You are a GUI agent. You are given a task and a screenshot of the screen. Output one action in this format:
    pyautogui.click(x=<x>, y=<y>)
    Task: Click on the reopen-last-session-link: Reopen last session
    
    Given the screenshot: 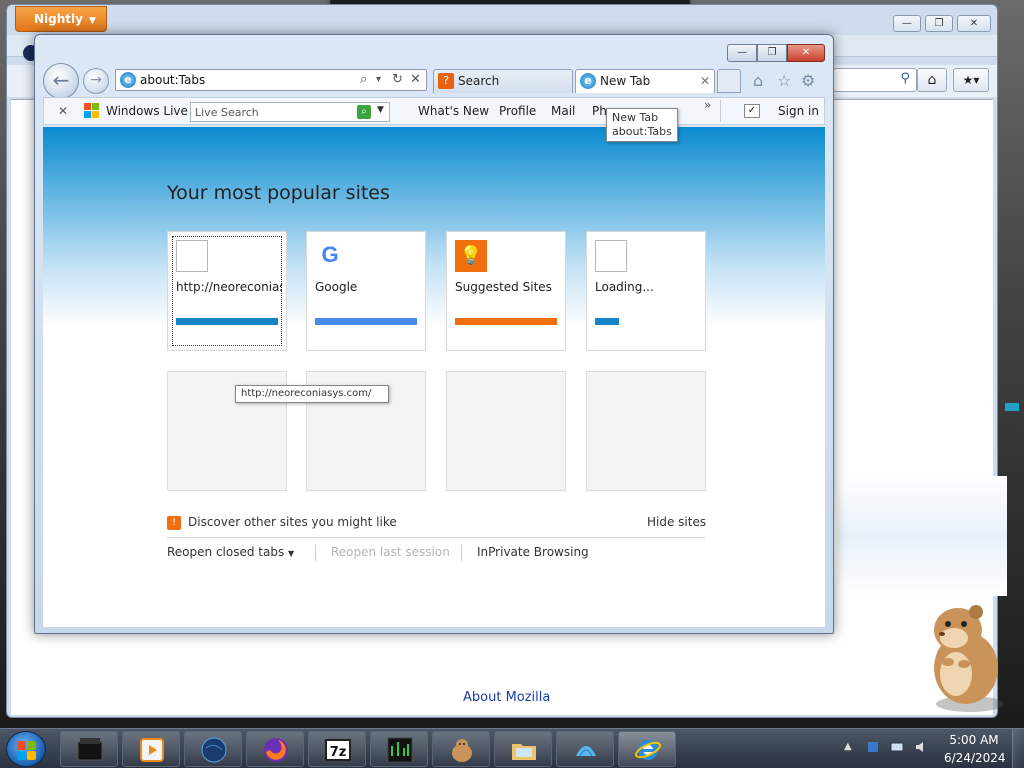 What is the action you would take?
    pyautogui.click(x=390, y=552)
    